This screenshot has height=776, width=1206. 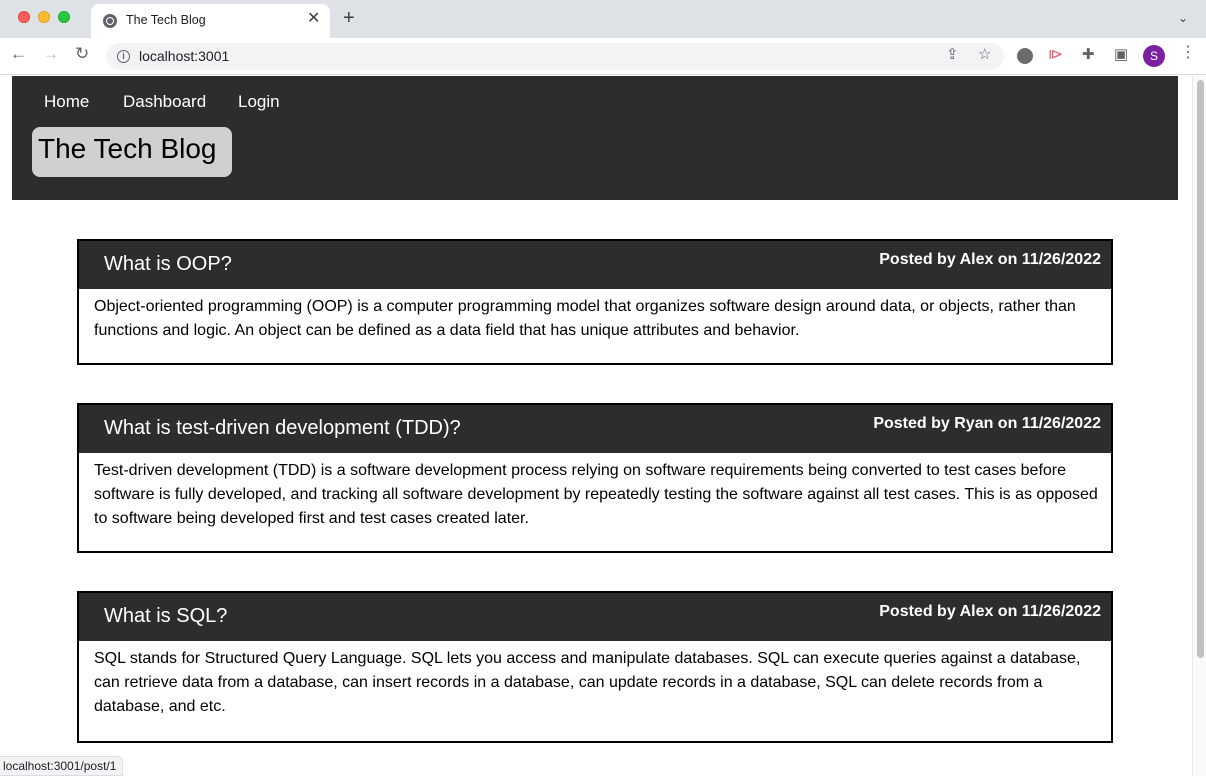 I want to click on forward-arrow-icon: →, so click(x=50, y=53).